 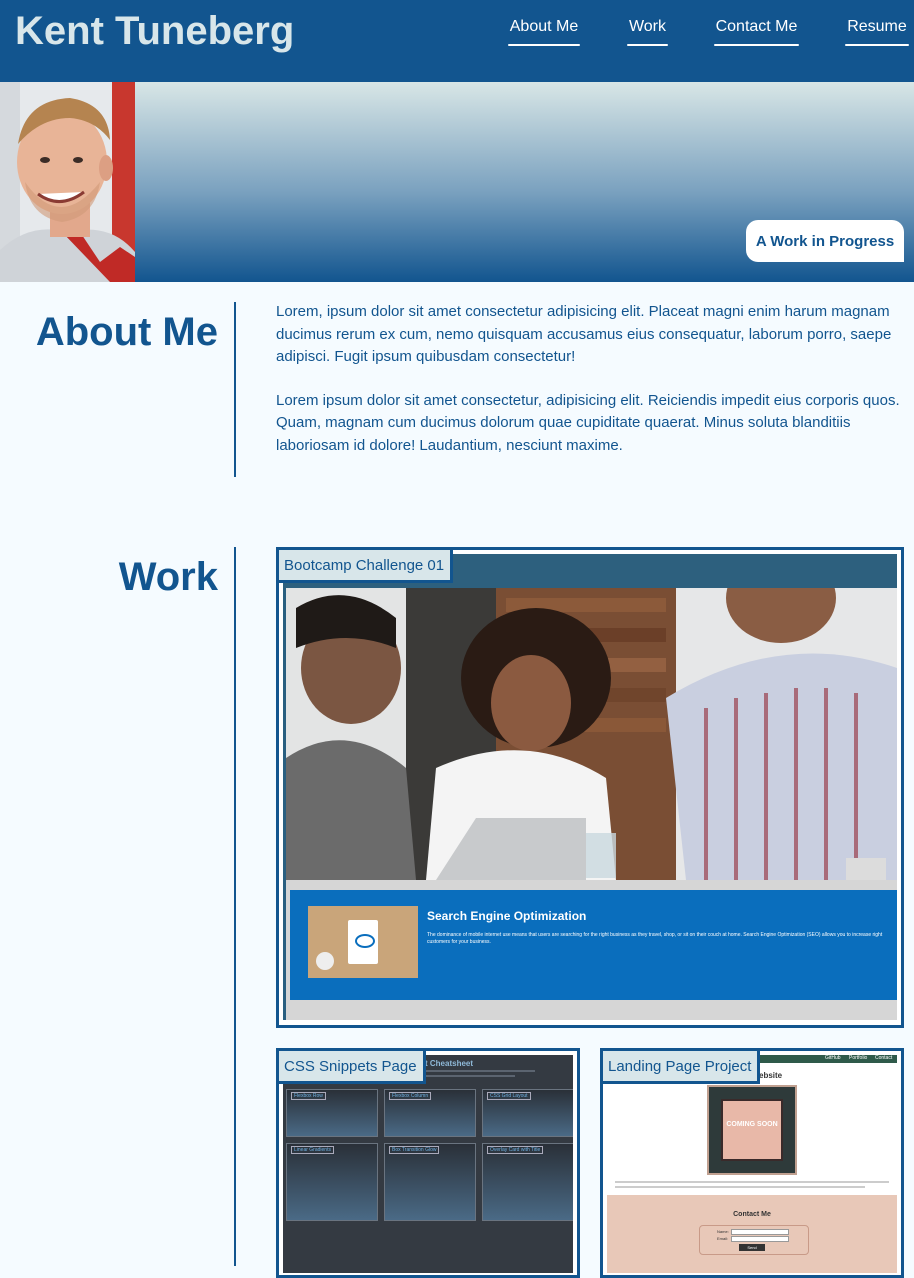 What do you see at coordinates (647, 31) in the screenshot?
I see `nav-work: Work` at bounding box center [647, 31].